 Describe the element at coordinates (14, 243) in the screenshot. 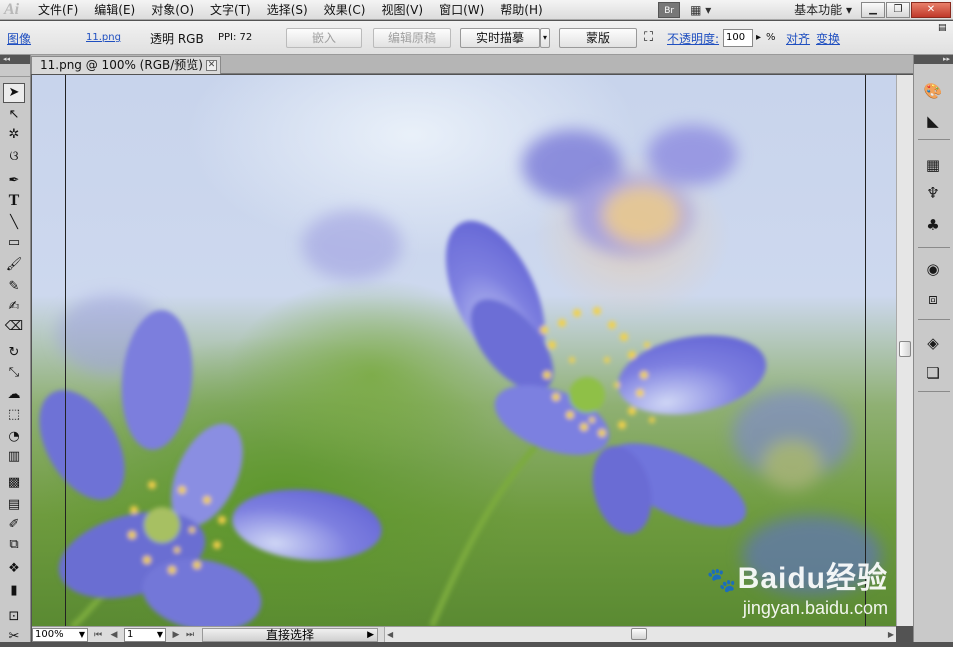

I see `rectangle-tool-icon: ▭` at that location.